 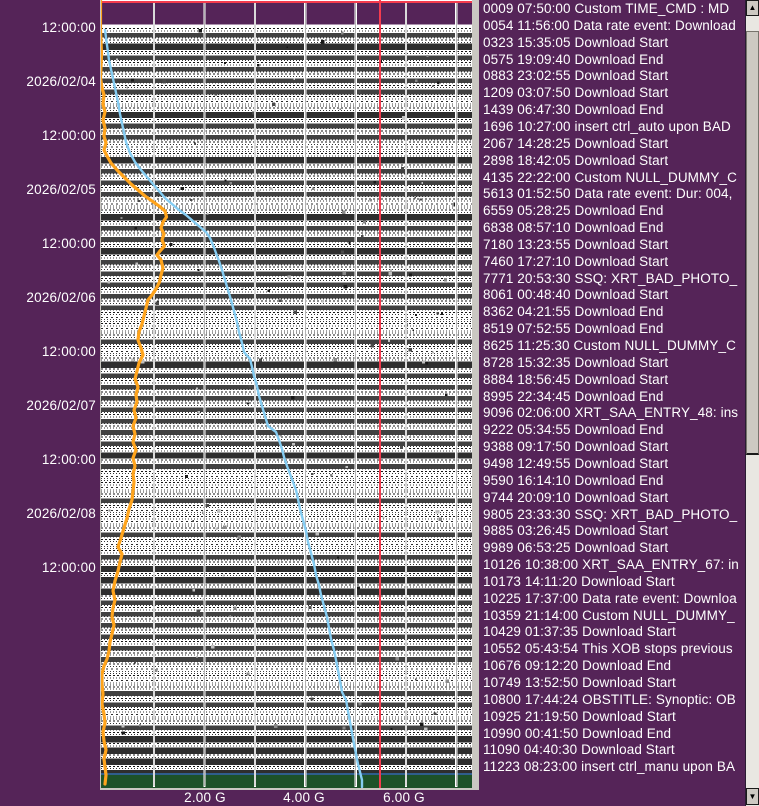 What do you see at coordinates (286, 13) in the screenshot?
I see `chart-top-strip` at bounding box center [286, 13].